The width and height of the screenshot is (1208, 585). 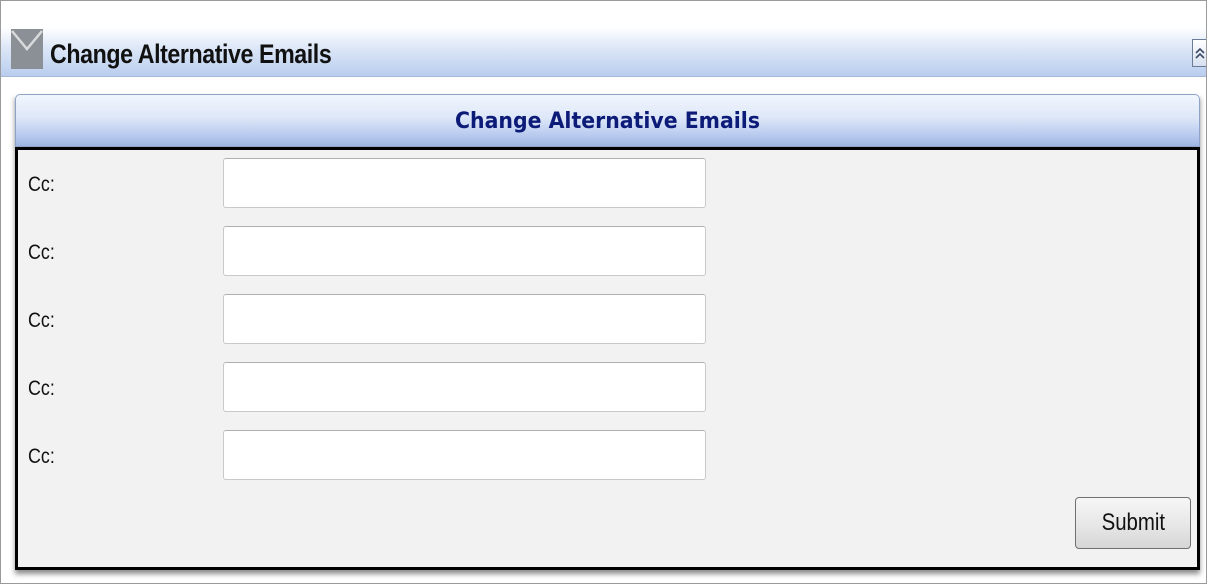 I want to click on envelope-icon, so click(x=27, y=49).